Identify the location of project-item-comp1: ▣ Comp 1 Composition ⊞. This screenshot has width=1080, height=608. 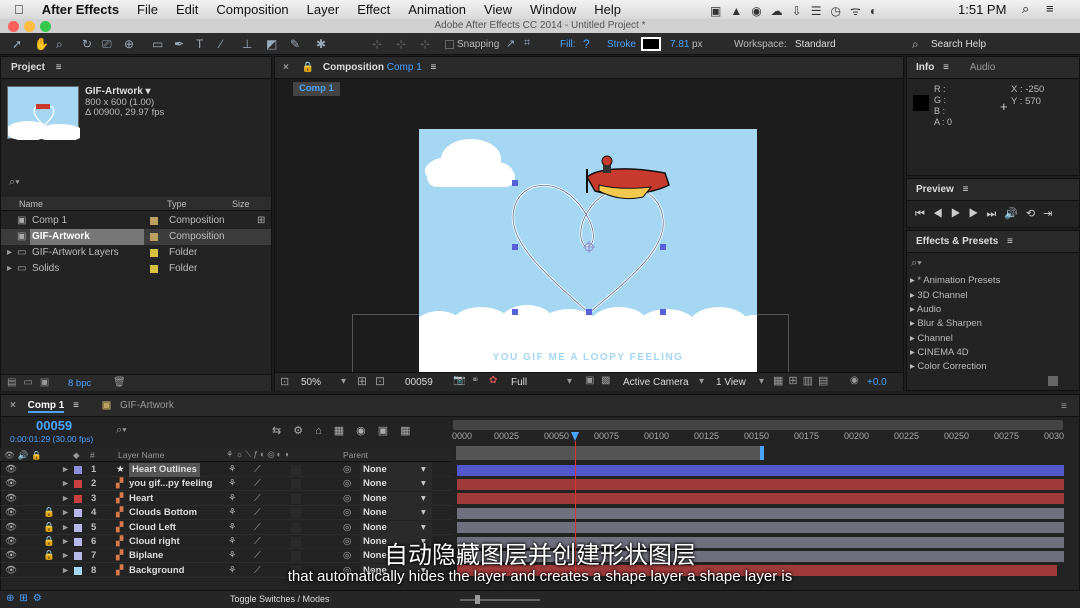
(136, 221).